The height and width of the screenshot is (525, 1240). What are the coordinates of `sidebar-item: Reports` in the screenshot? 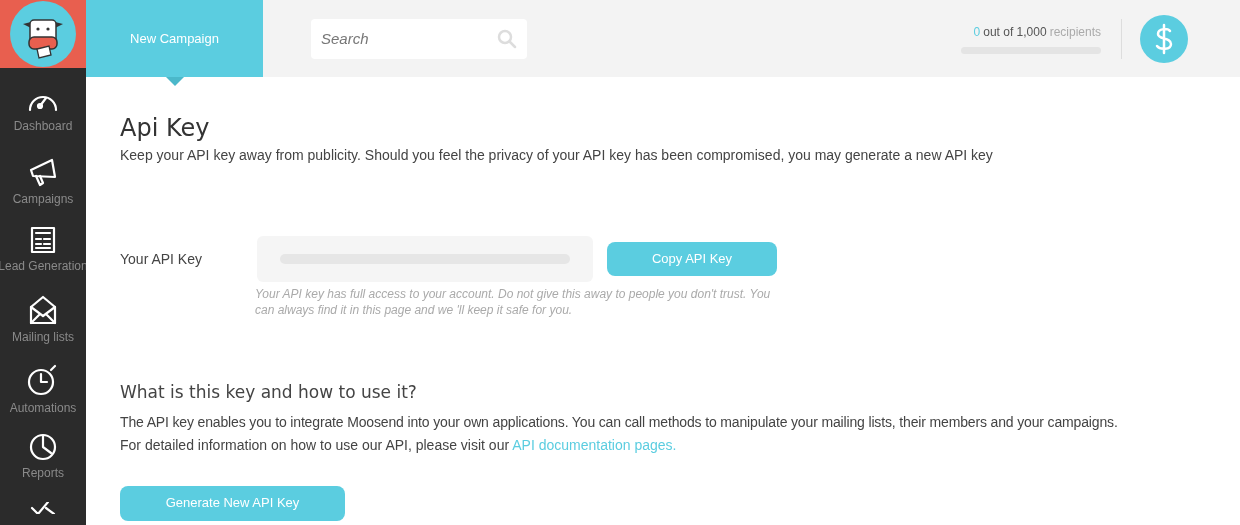 It's located at (43, 457).